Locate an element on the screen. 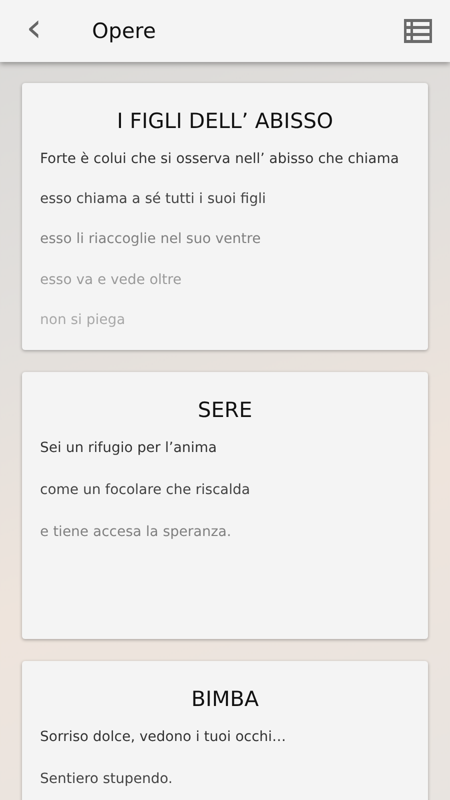  poem-line: esso va e vede oltre is located at coordinates (111, 280).